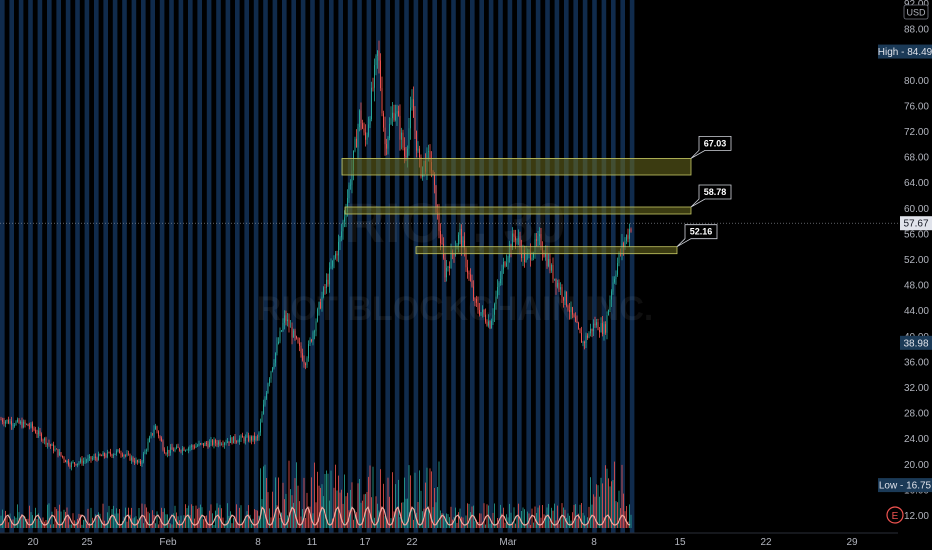 The width and height of the screenshot is (932, 550). What do you see at coordinates (905, 486) in the screenshot?
I see `low-label: Low - 16.75` at bounding box center [905, 486].